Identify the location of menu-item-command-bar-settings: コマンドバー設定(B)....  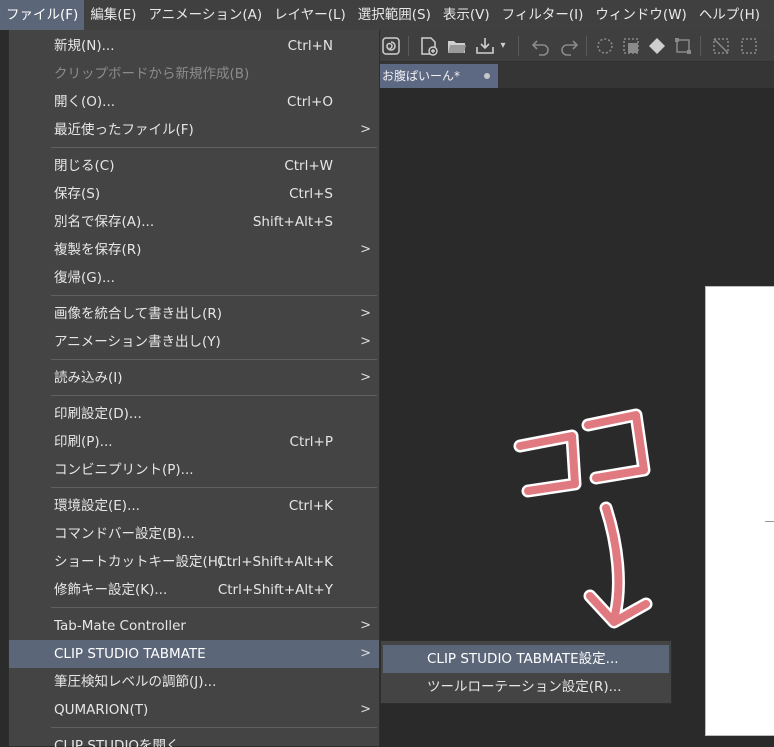
(194, 534).